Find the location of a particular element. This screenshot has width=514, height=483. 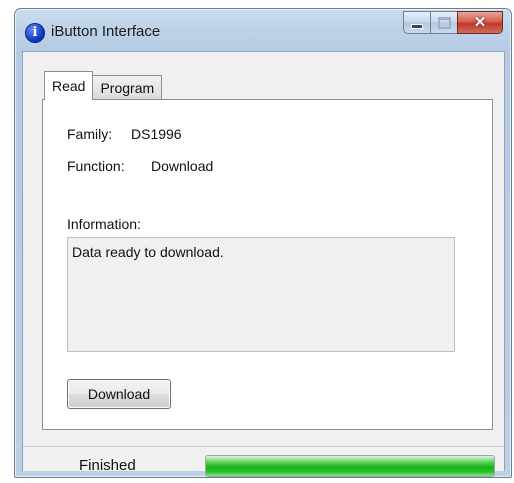

close-button: ✕ is located at coordinates (480, 22).